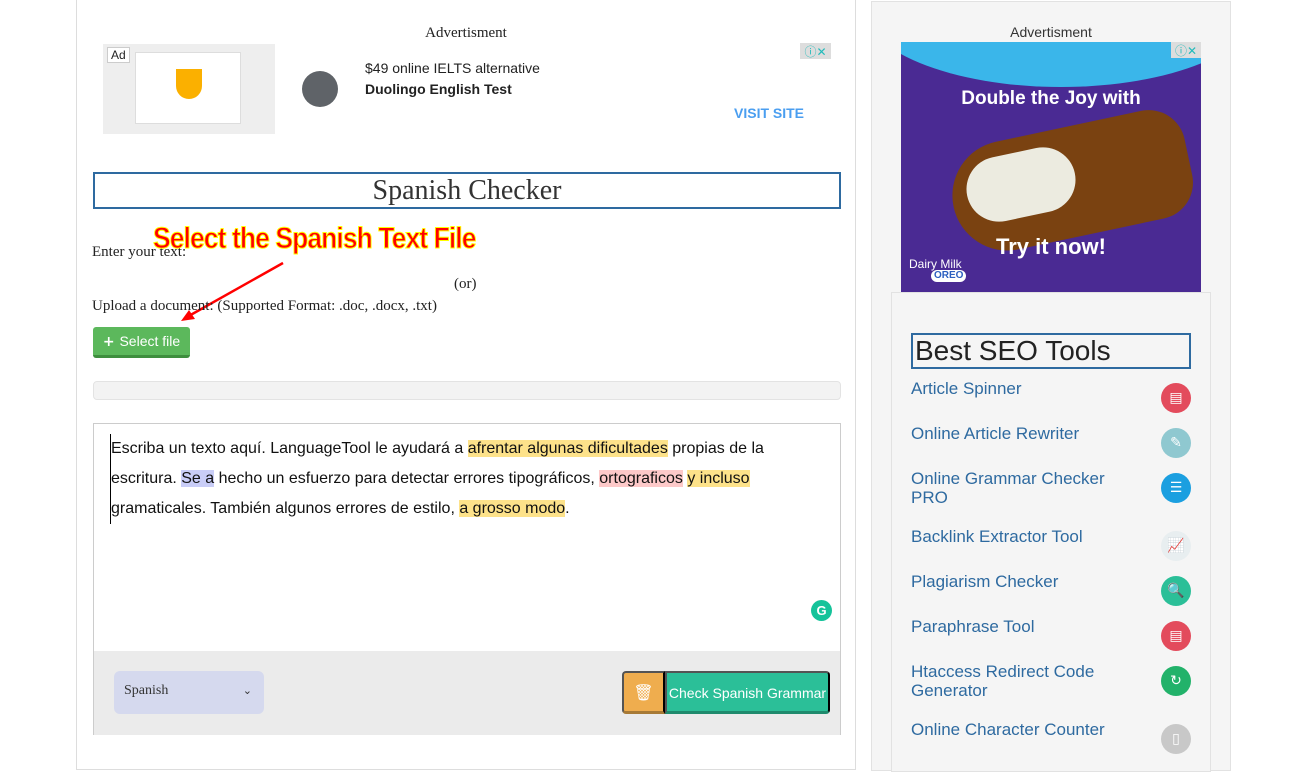 The width and height of the screenshot is (1289, 772). I want to click on seo-tools-title: Best SEO Tools, so click(1051, 351).